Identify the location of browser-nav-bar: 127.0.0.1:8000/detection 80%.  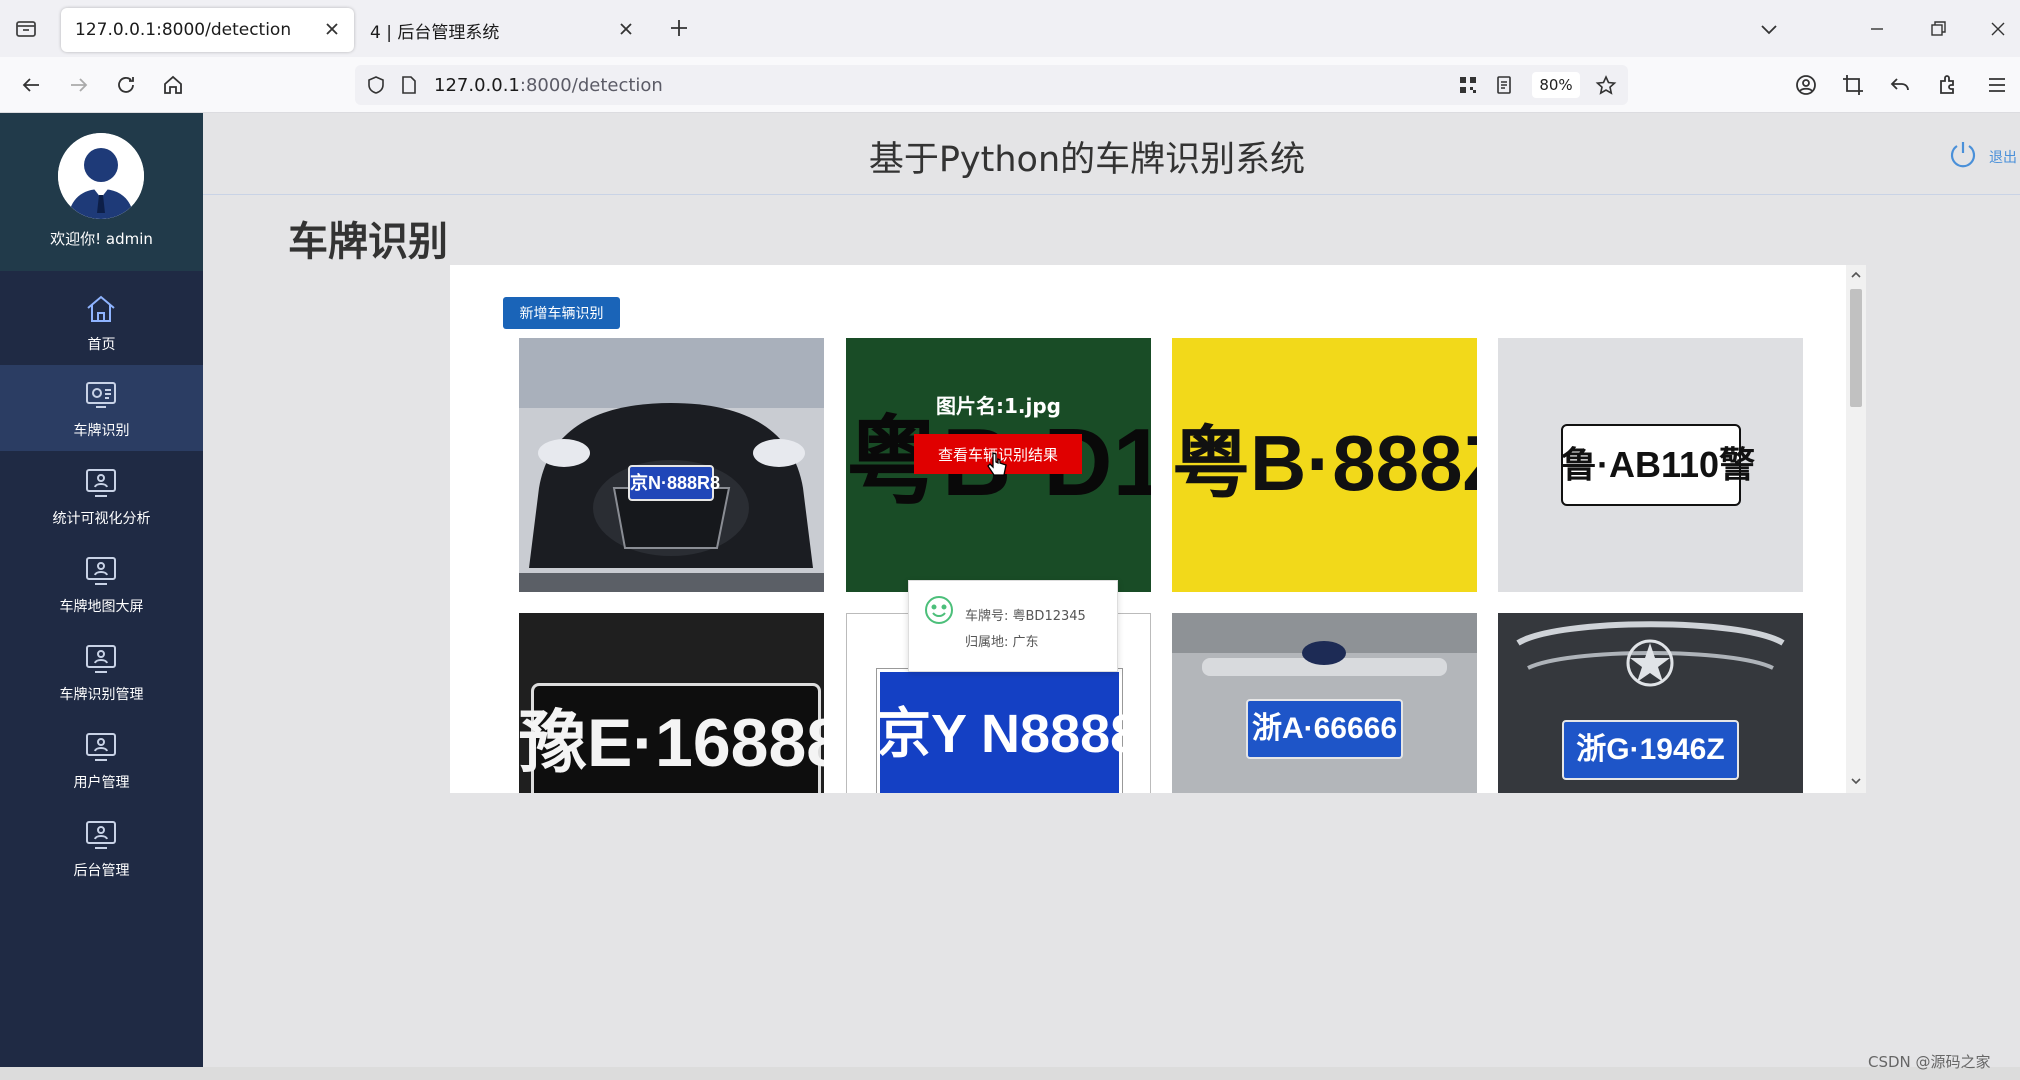
(1010, 85).